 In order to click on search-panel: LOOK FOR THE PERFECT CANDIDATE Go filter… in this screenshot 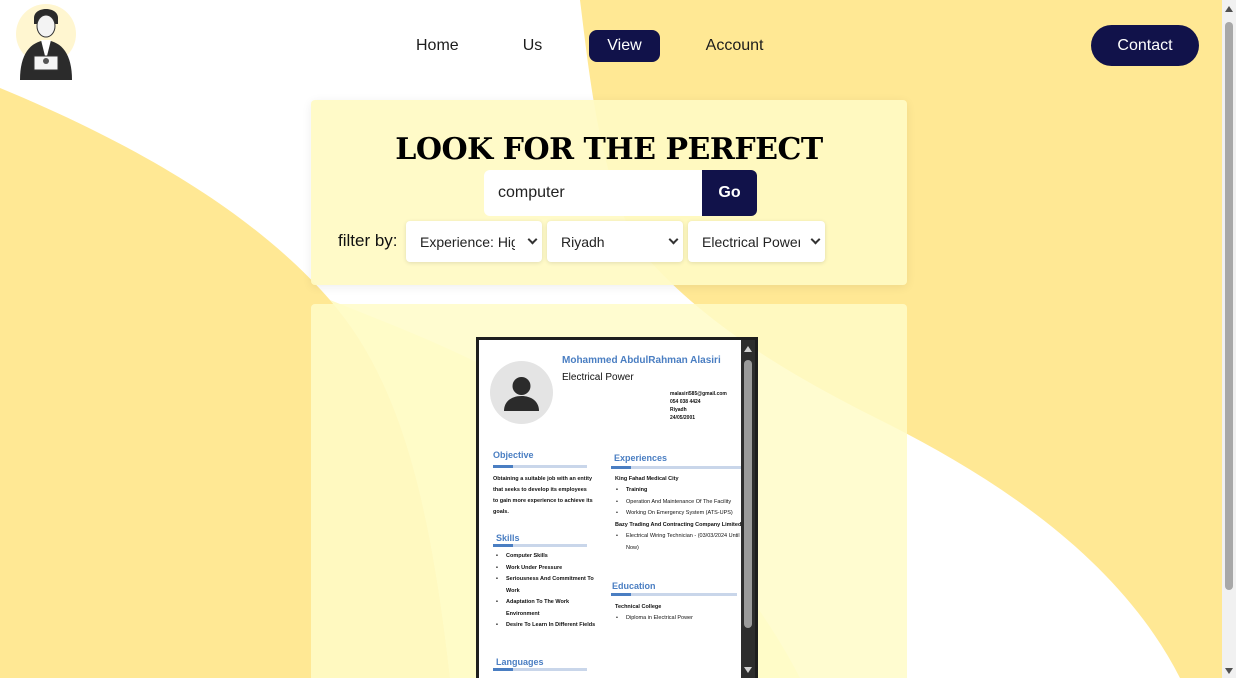, I will do `click(609, 192)`.